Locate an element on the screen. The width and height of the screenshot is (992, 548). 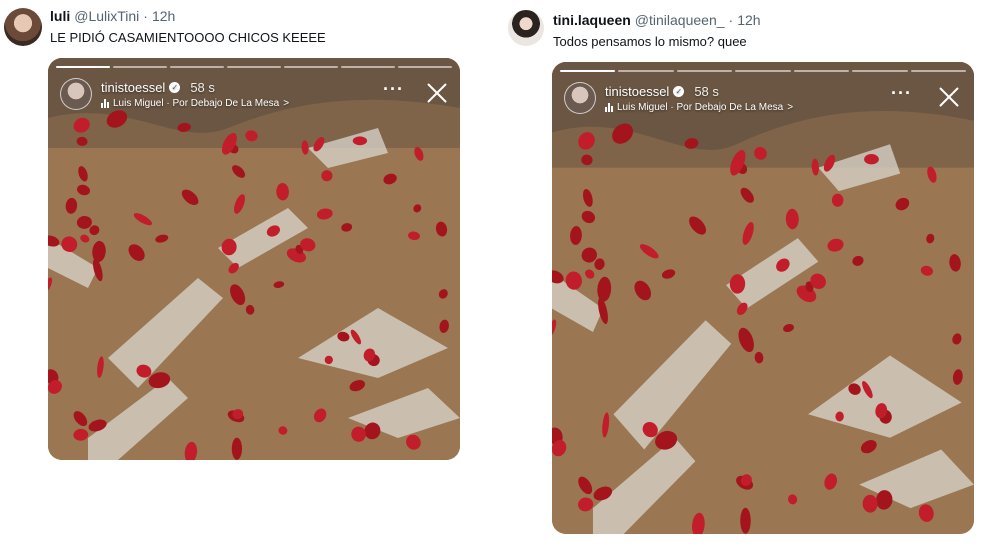
user-handle: @LulixTini is located at coordinates (106, 16).